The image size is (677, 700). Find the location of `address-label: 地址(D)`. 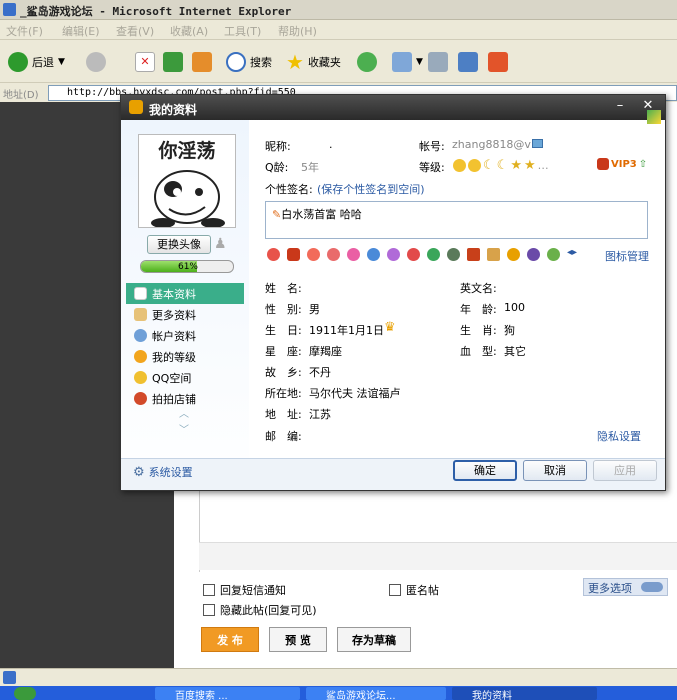

address-label: 地址(D) is located at coordinates (21, 95).